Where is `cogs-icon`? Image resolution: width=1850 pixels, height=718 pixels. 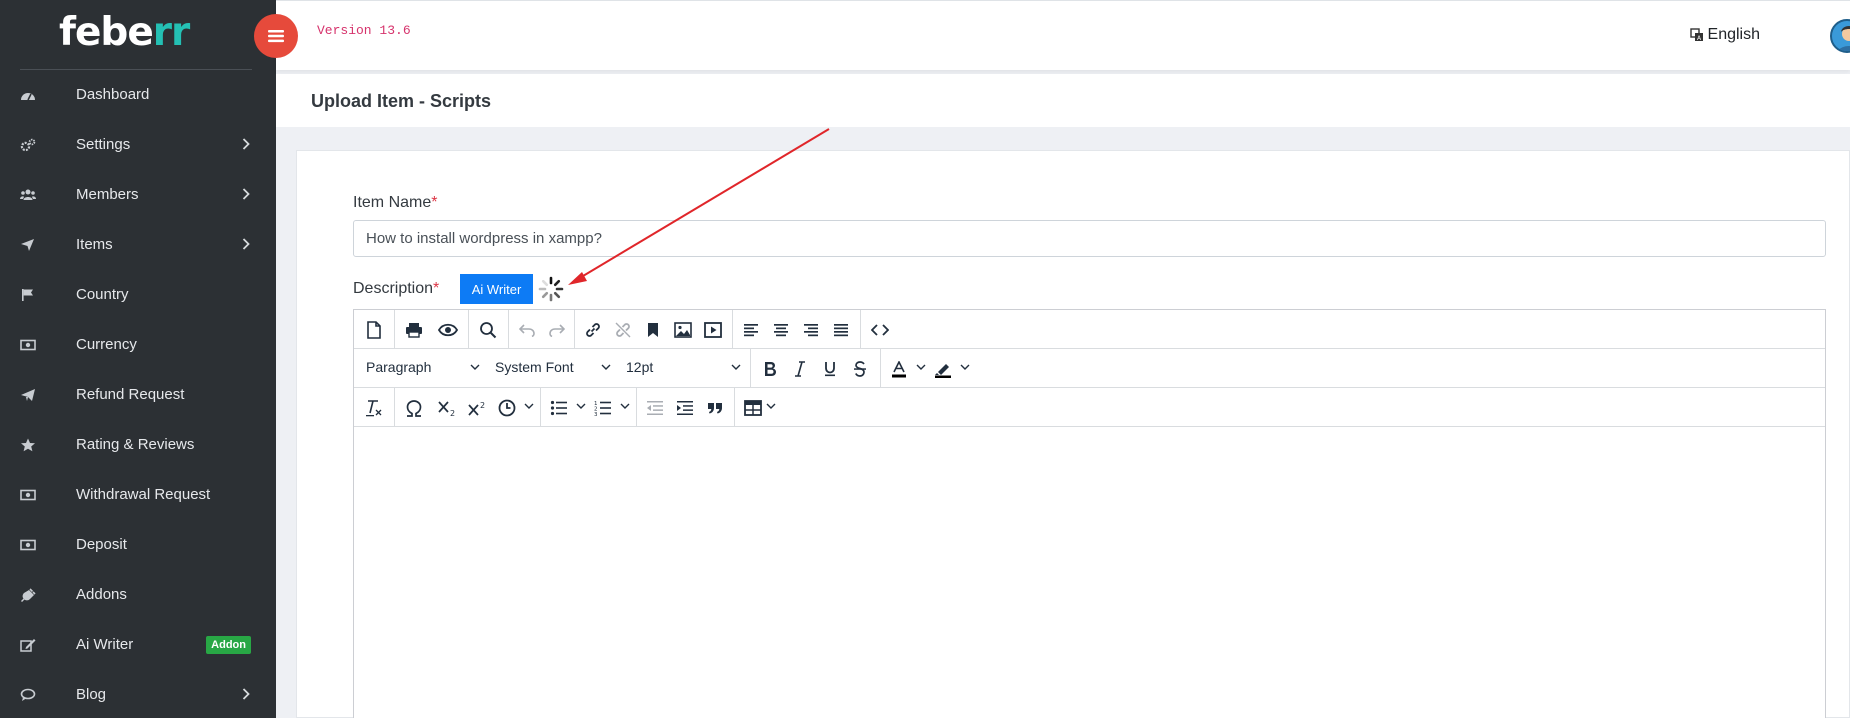 cogs-icon is located at coordinates (28, 145).